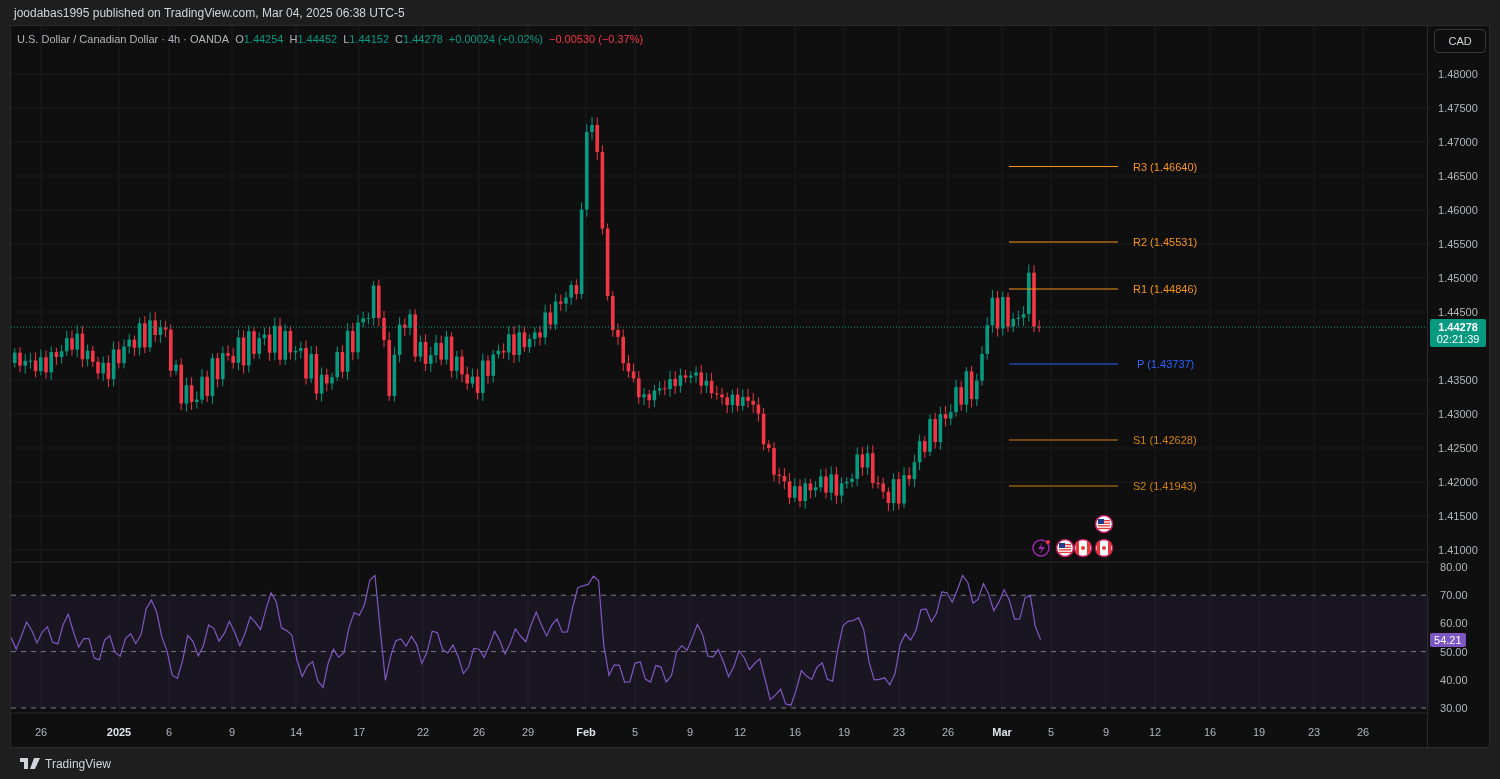 The height and width of the screenshot is (779, 1500). What do you see at coordinates (1458, 550) in the screenshot?
I see `price-axis-label: 1.41000` at bounding box center [1458, 550].